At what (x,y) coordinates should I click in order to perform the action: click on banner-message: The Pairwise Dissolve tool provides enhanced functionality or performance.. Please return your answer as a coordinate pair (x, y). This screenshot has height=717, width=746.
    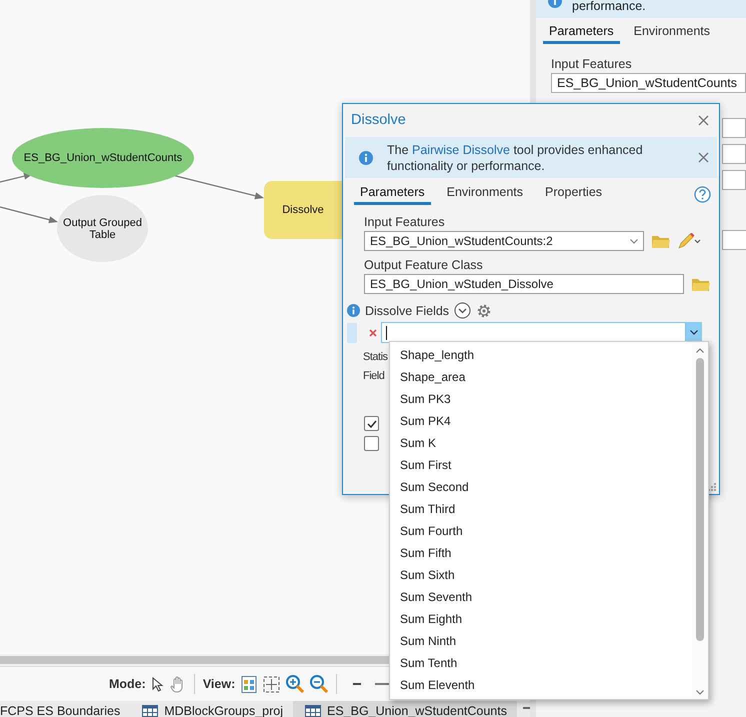
    Looking at the image, I should click on (515, 158).